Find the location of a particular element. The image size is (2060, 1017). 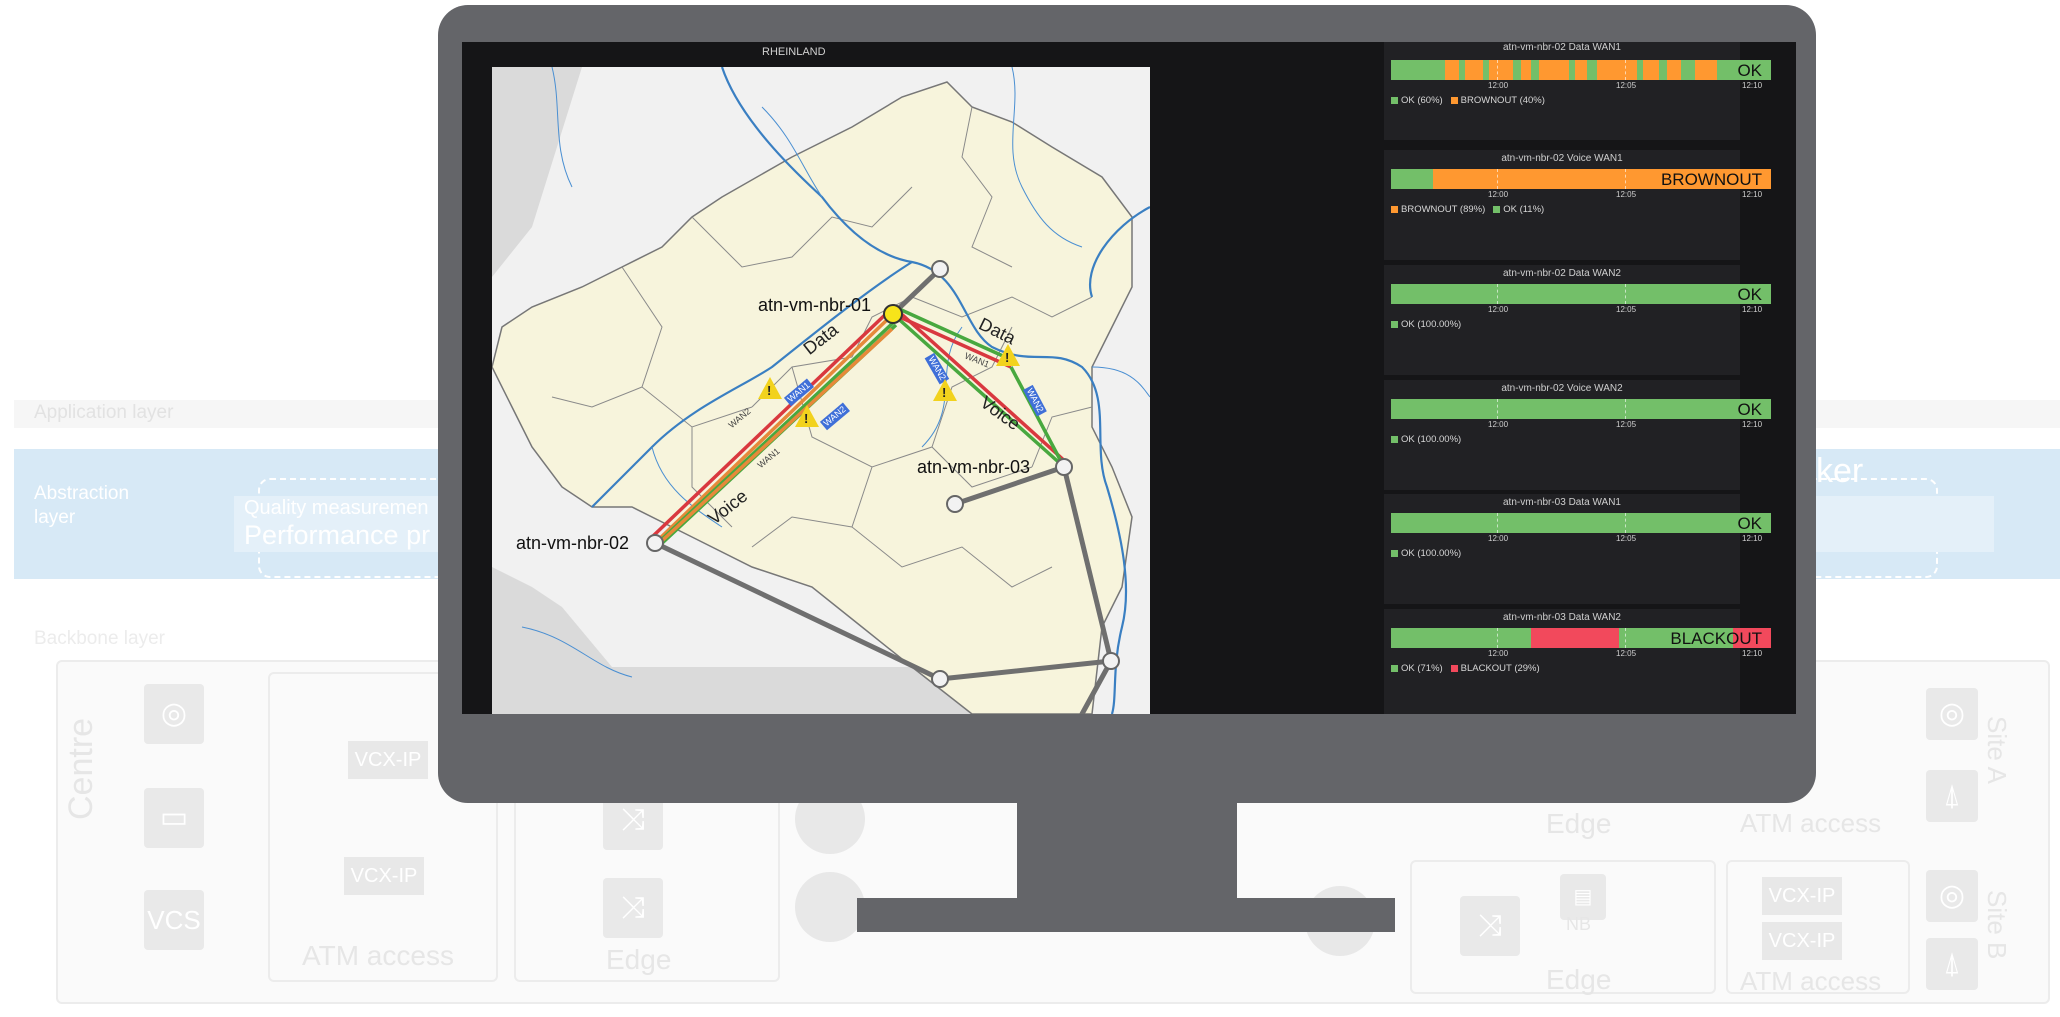

application-layer-label: Application layer is located at coordinates (104, 412).